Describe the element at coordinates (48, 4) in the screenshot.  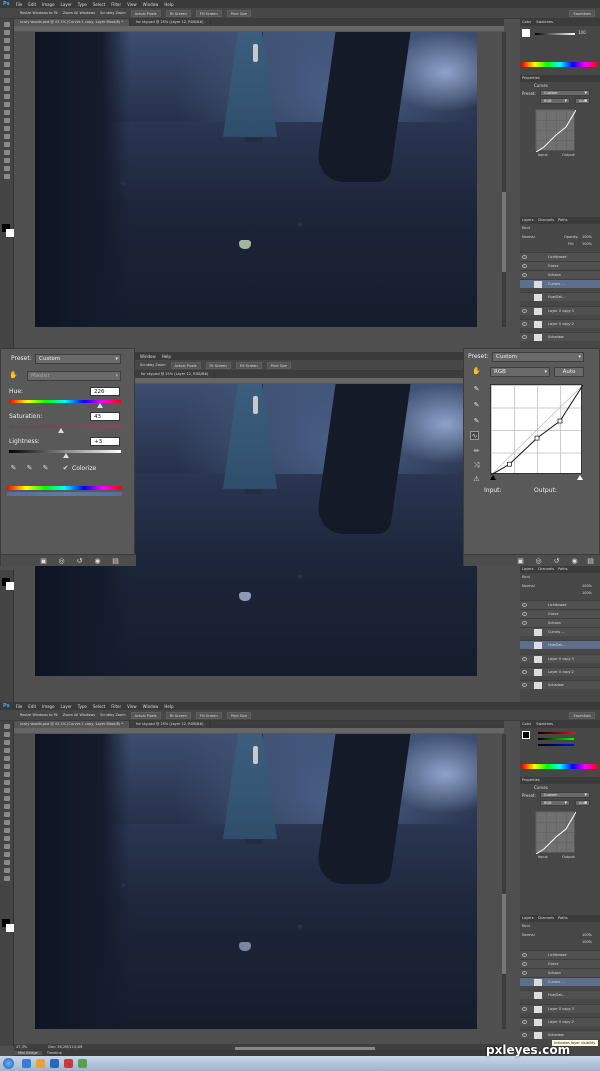
I see `menu-image: Image` at that location.